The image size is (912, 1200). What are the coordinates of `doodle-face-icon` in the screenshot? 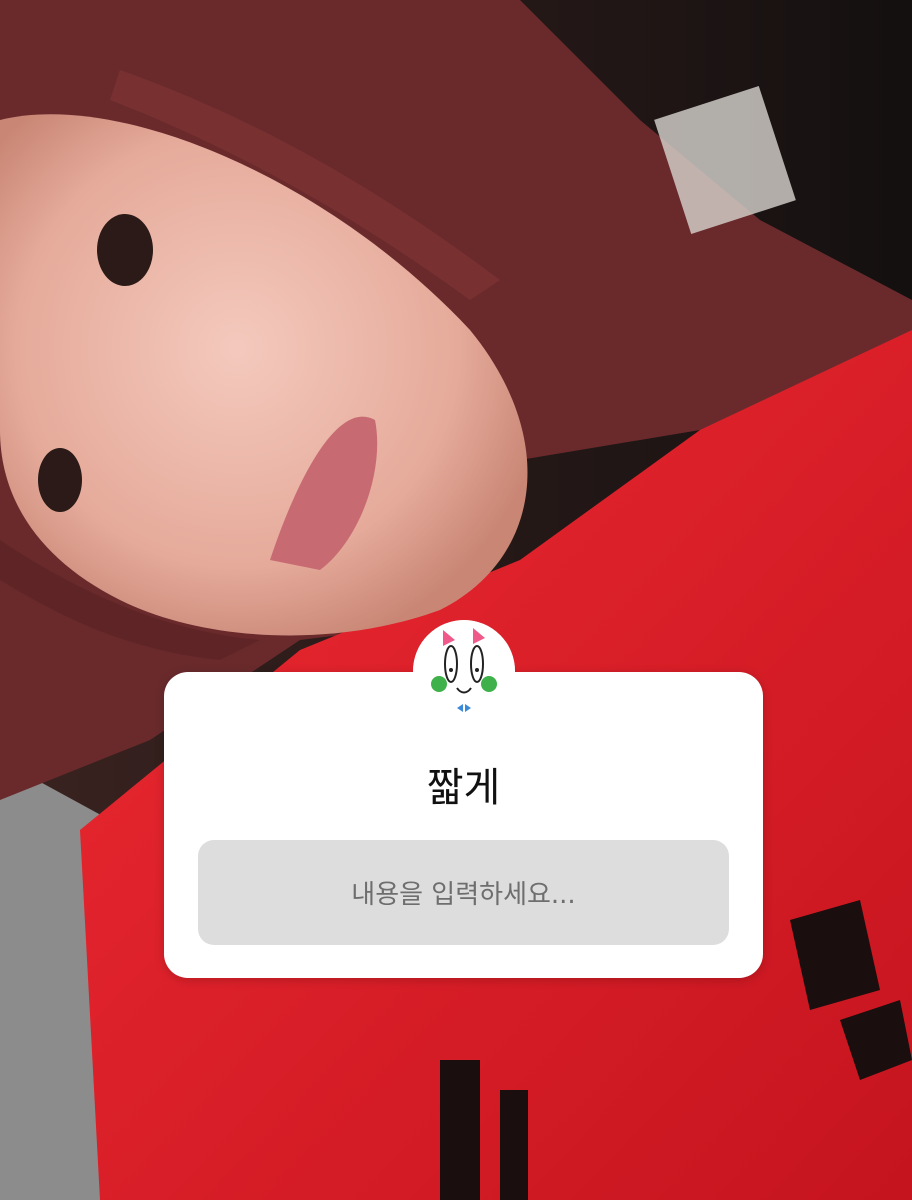 It's located at (464, 671).